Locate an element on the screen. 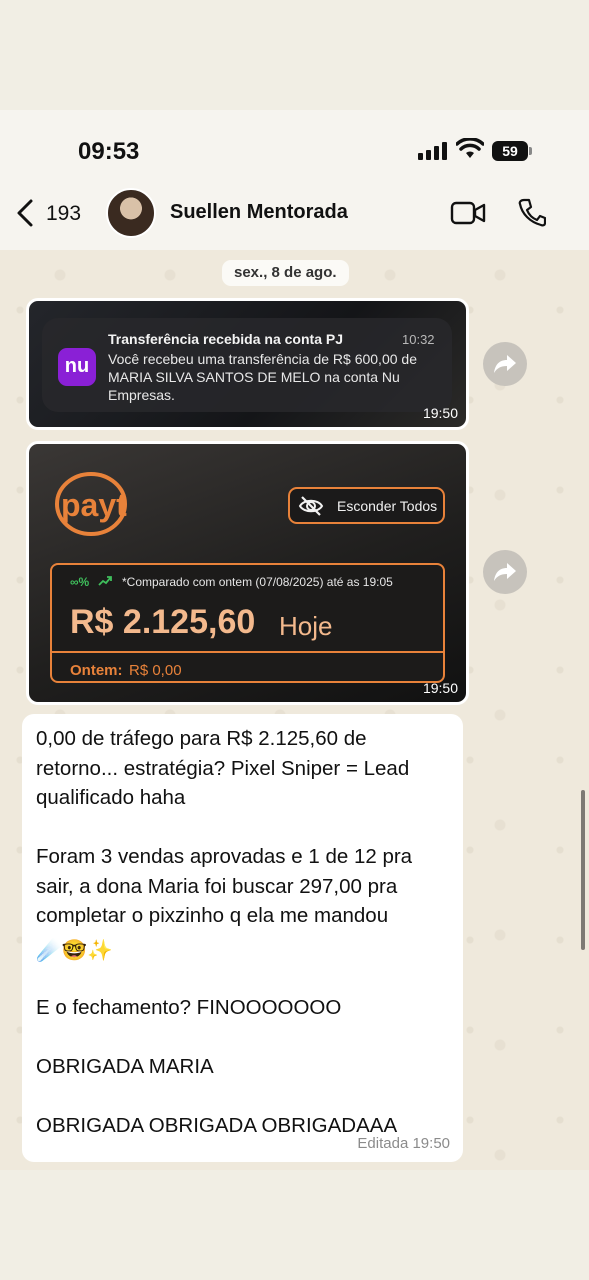 The image size is (589, 1280). message-paragraph: OBRIGADA MARIA is located at coordinates (125, 1066).